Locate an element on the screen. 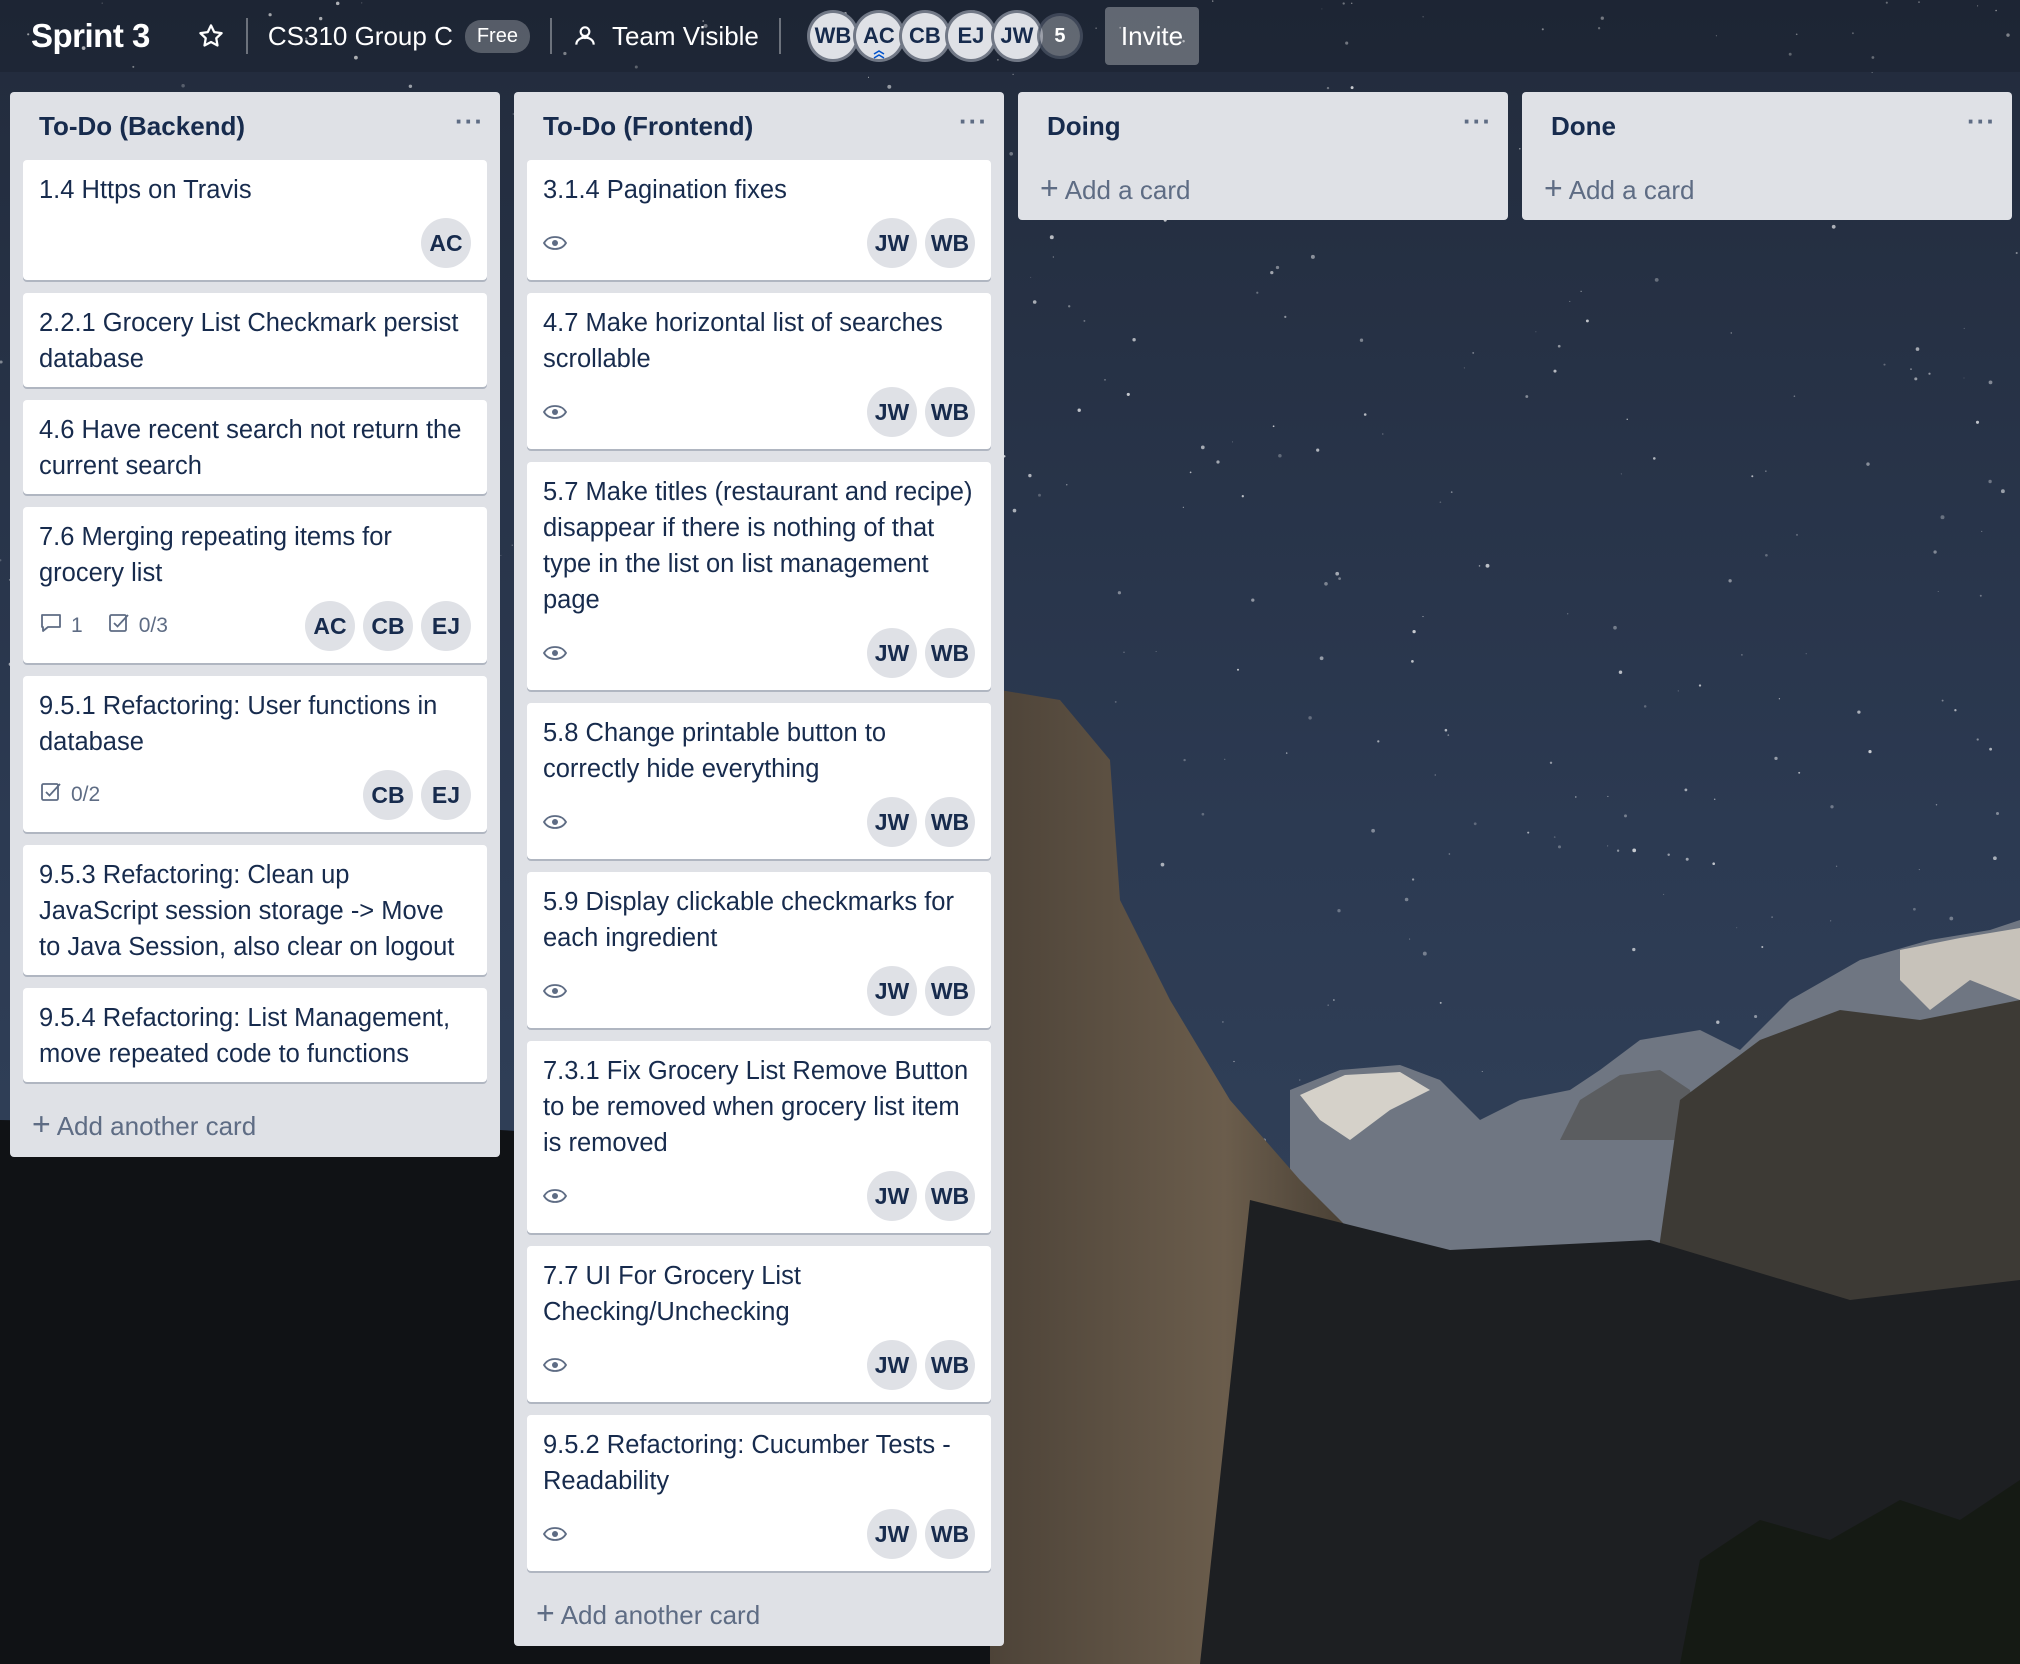 The height and width of the screenshot is (1664, 2020). card-members: JW WB is located at coordinates (917, 1196).